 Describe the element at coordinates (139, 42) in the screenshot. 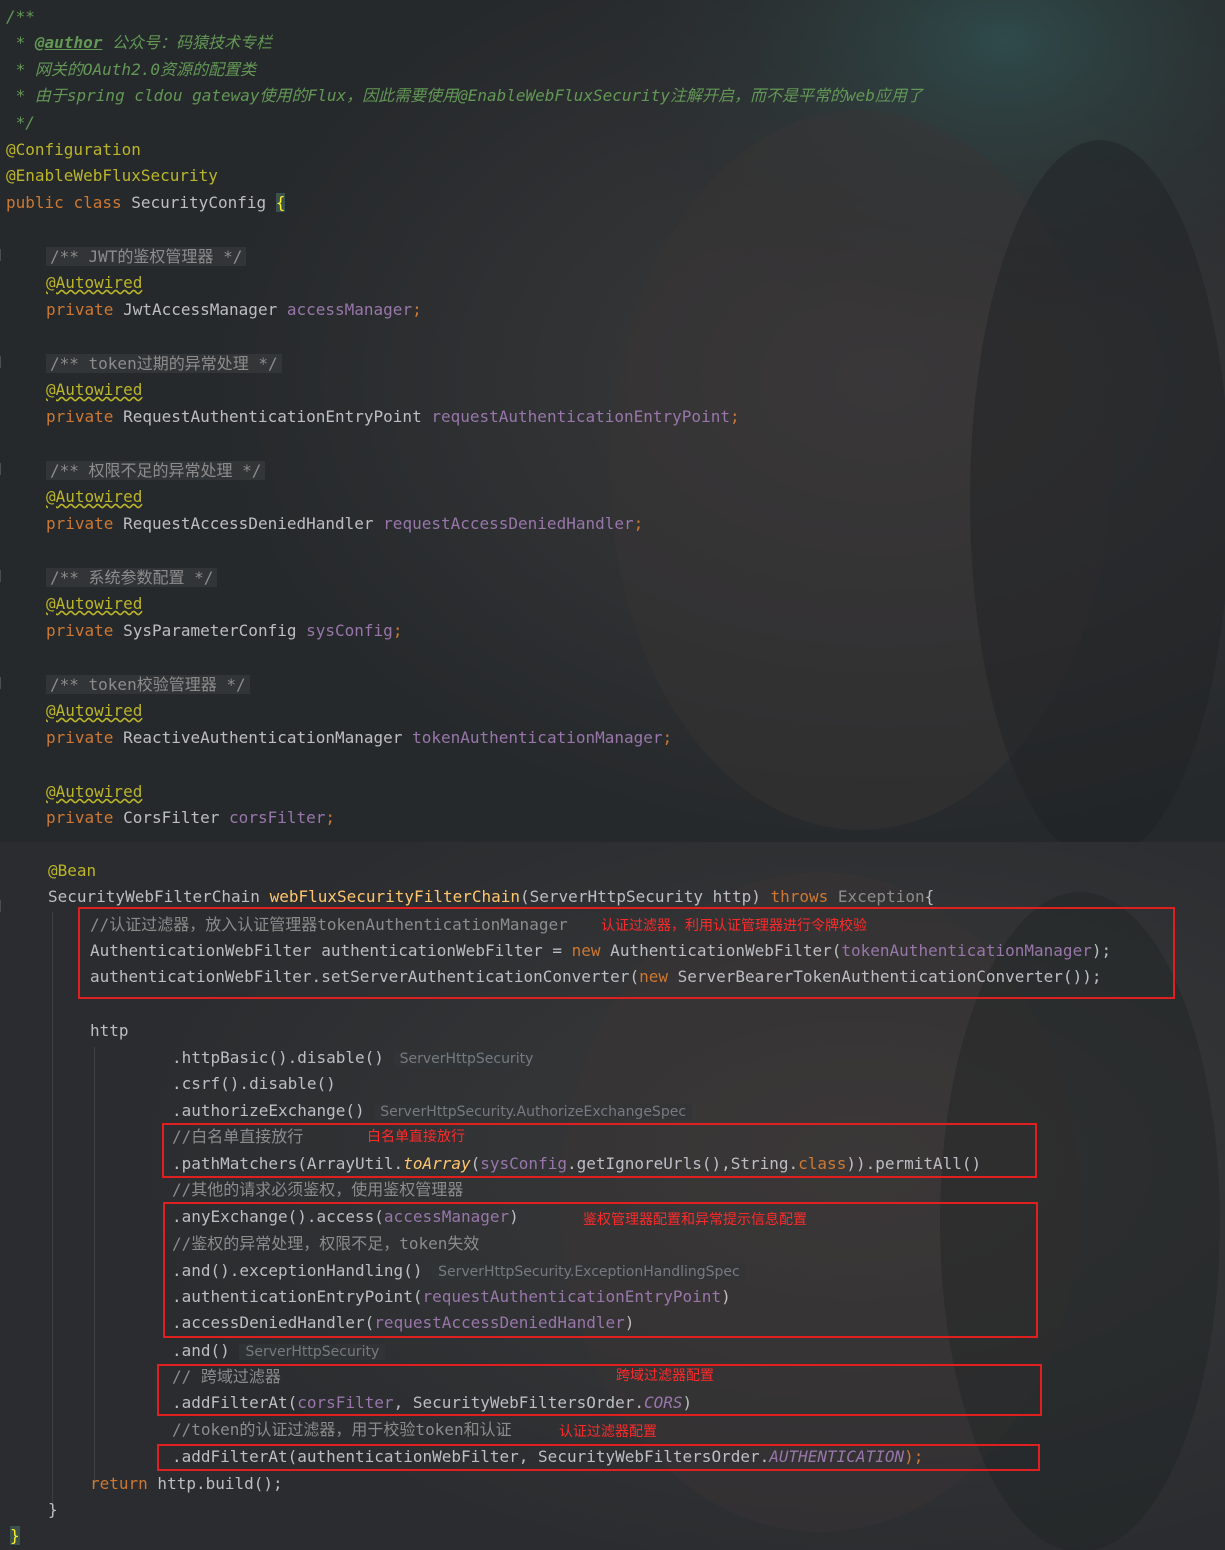

I see `doc-author-line: * @author 公众号：码猿技术专栏` at that location.